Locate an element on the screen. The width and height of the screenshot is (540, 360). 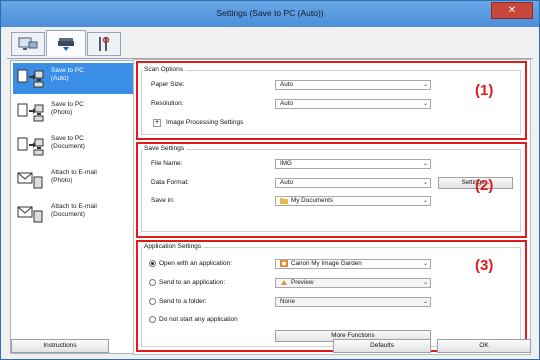
nav-item-attach-email-photo: Attach to E-mail (Photo) is located at coordinates (73, 180).